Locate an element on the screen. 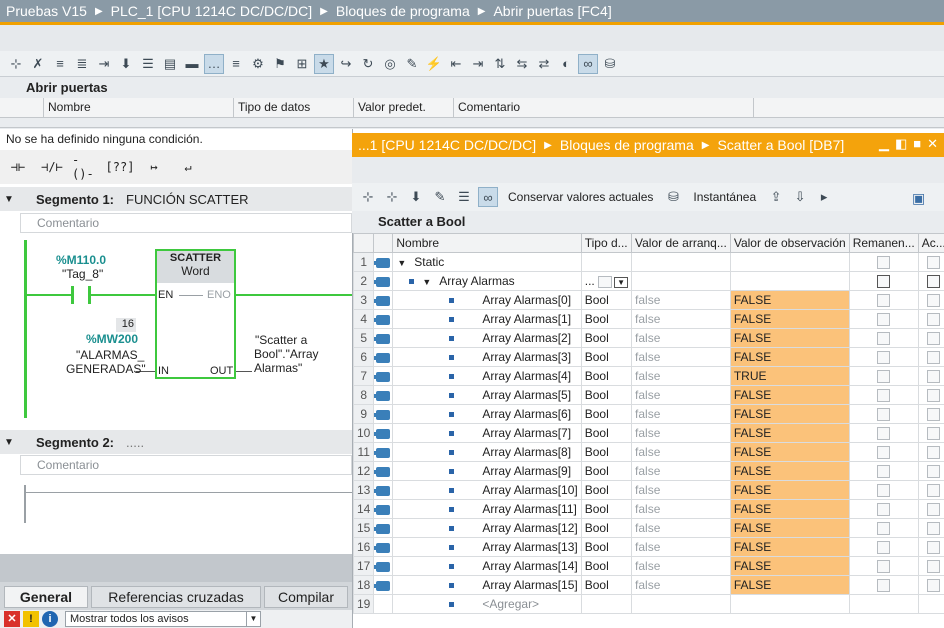  table-row: 13 Array Alarmas[10] Bool false FALSE is located at coordinates (648, 490).